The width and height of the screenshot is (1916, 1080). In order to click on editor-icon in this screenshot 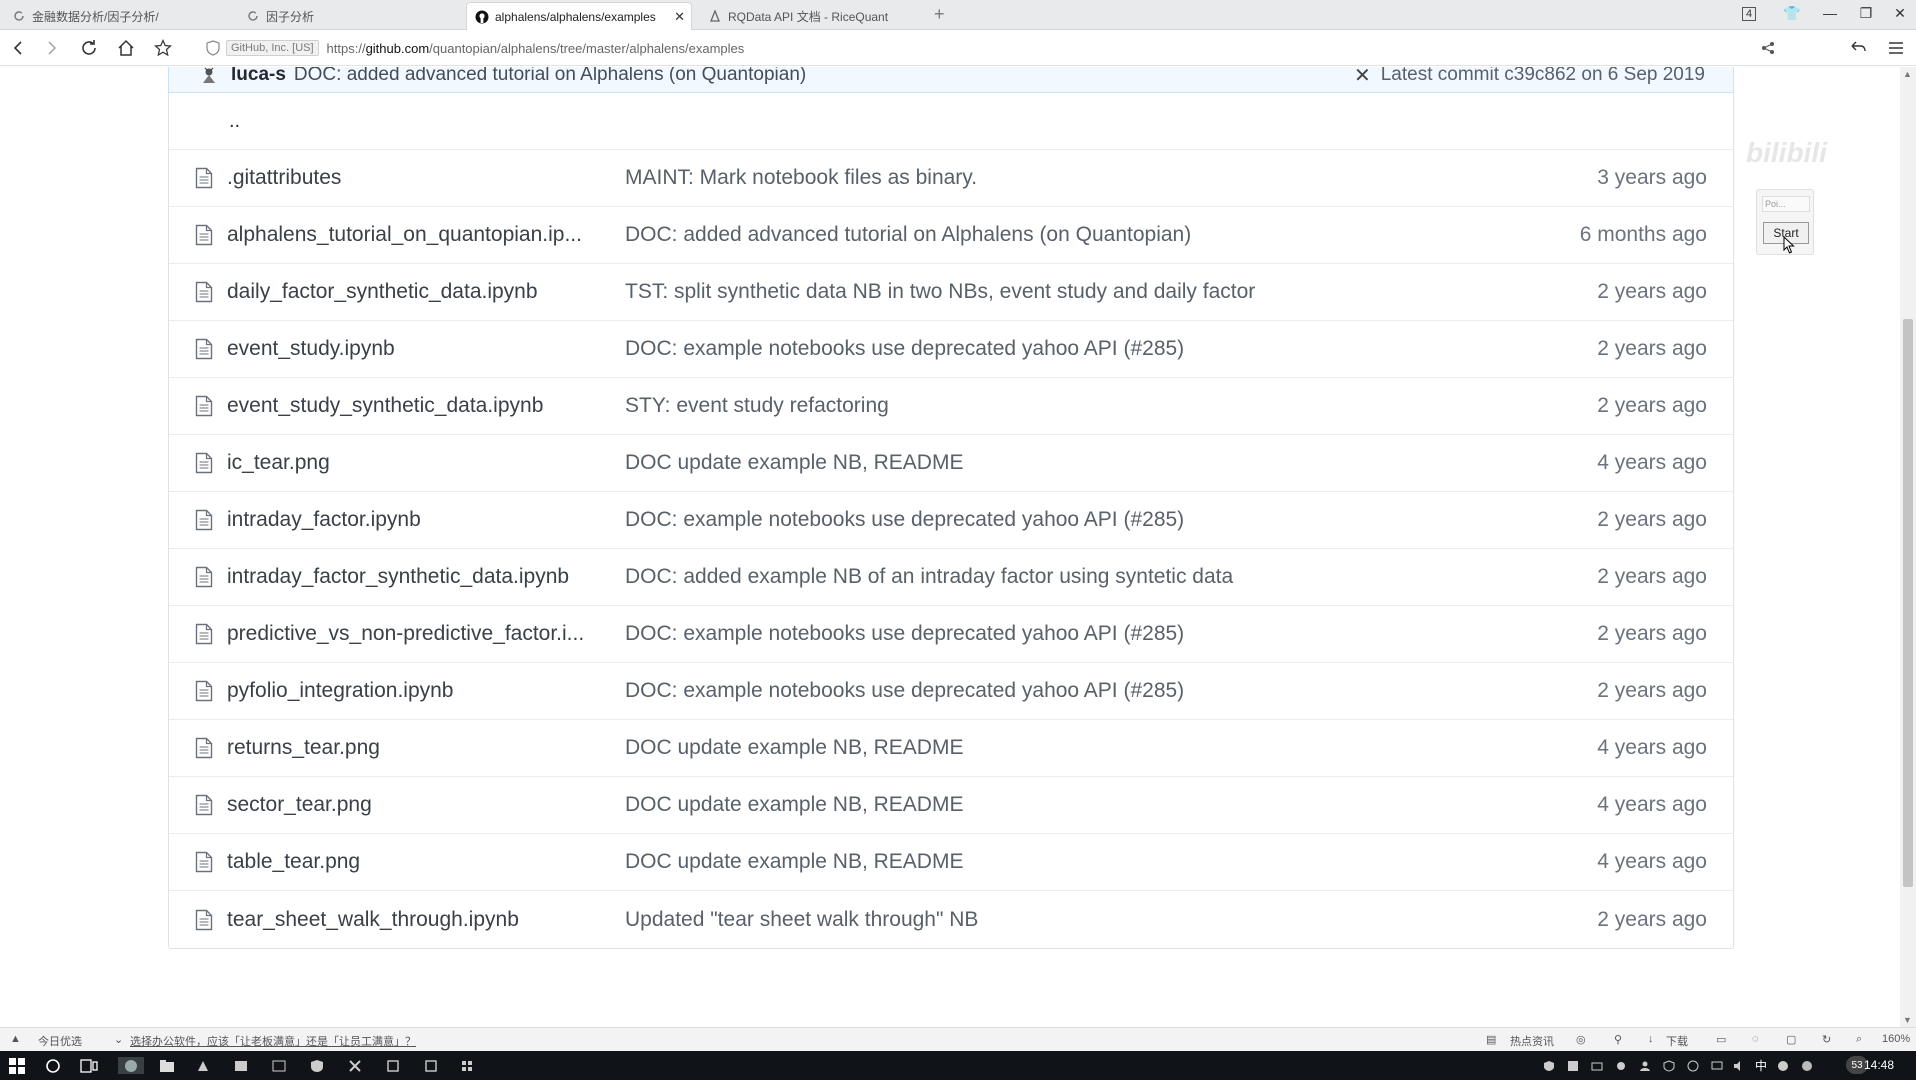, I will do `click(355, 1065)`.